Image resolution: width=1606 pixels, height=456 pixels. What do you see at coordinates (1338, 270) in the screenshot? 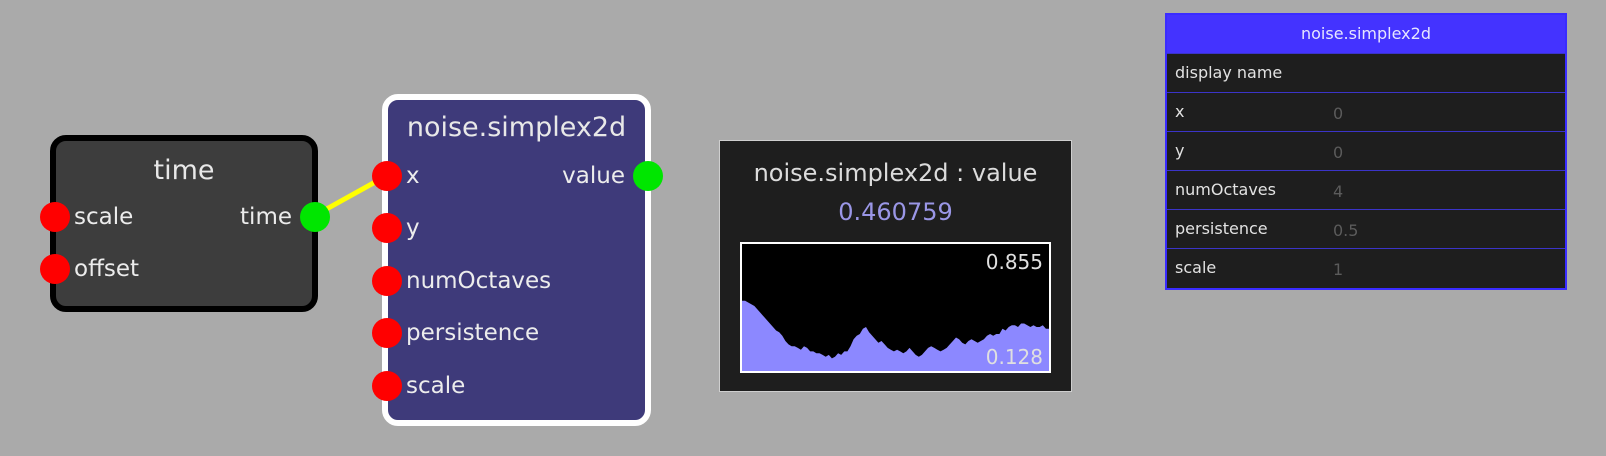
I see `inspector-scale-value: 1` at bounding box center [1338, 270].